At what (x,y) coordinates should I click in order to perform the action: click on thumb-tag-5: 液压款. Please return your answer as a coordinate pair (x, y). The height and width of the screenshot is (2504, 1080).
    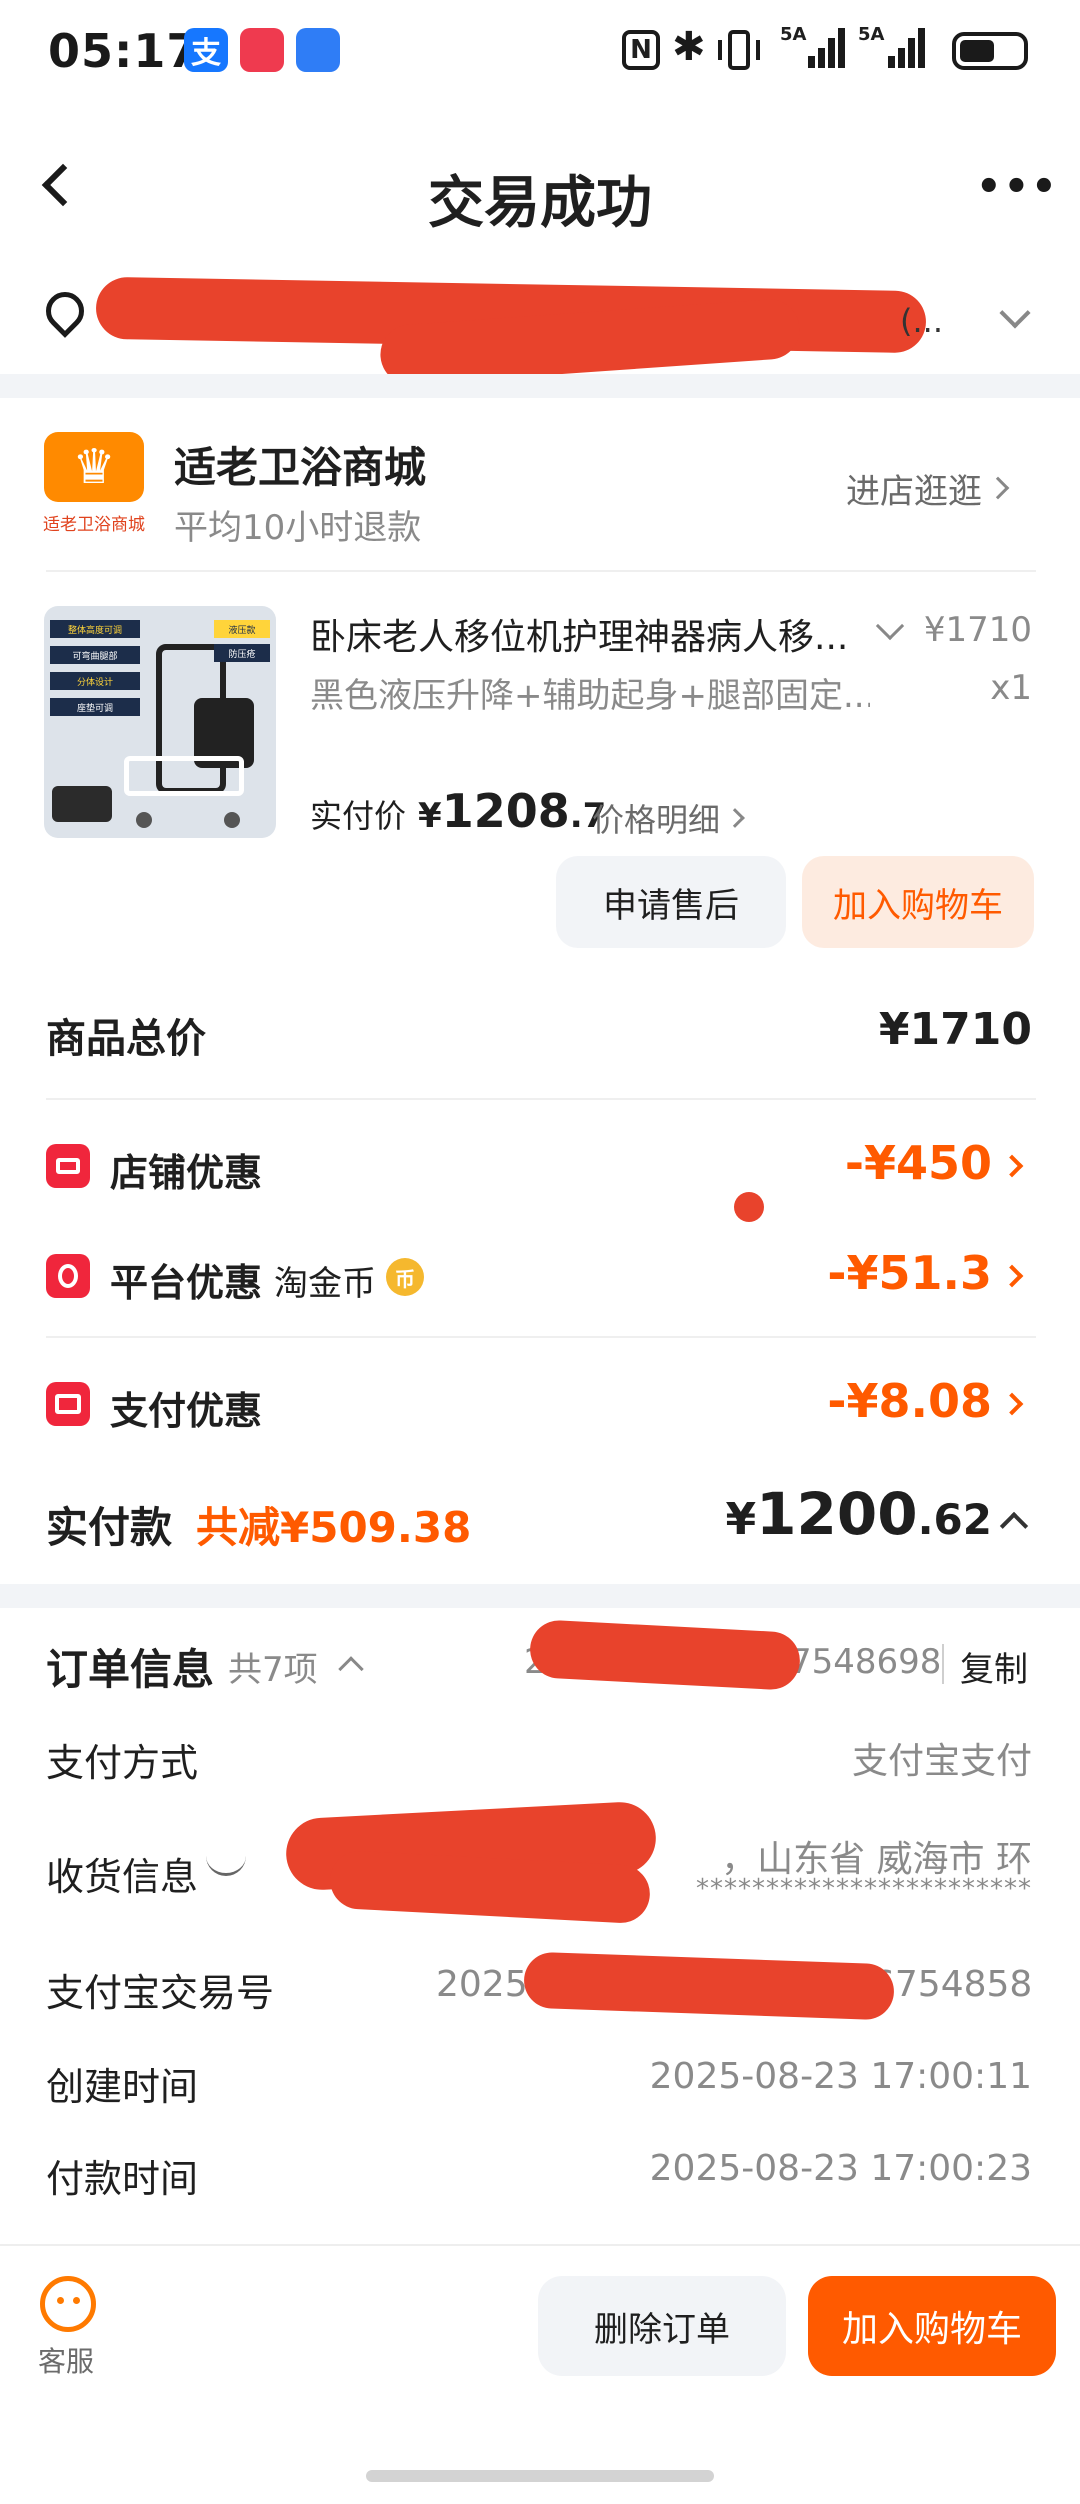
    Looking at the image, I should click on (242, 629).